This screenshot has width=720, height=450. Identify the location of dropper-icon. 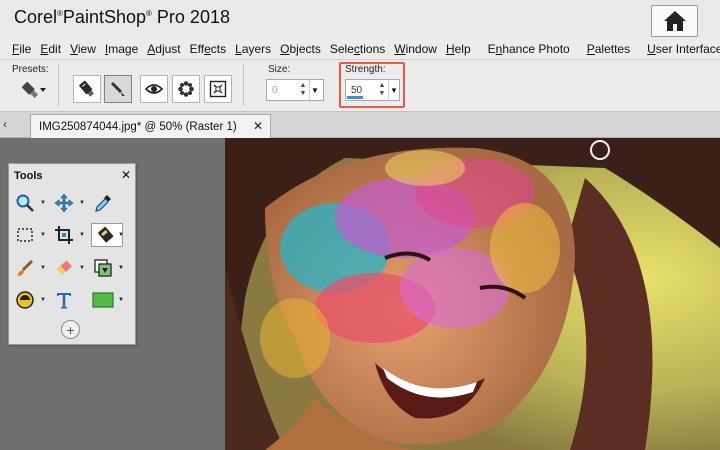
(103, 203).